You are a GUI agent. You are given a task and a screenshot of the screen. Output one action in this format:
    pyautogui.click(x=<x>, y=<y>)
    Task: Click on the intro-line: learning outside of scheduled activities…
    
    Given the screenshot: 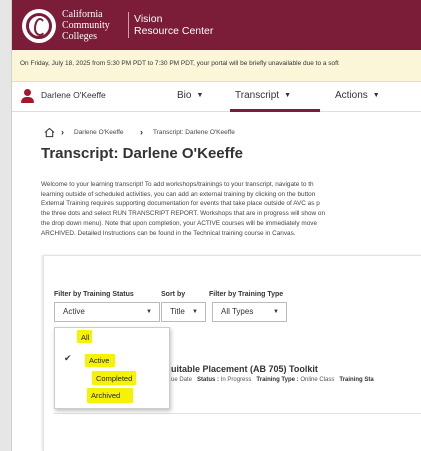 What is the action you would take?
    pyautogui.click(x=178, y=194)
    